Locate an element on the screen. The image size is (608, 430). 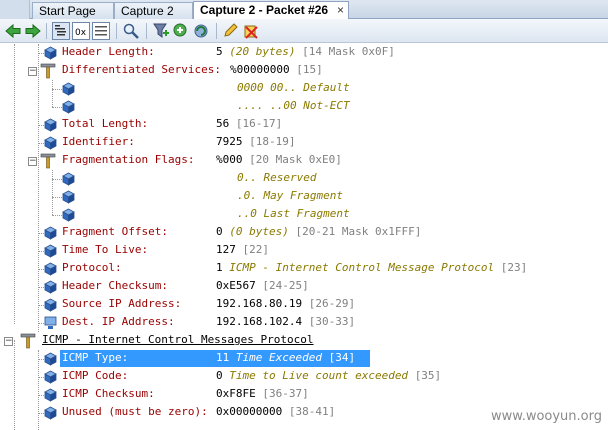
tab-capture-2-packet-26: Capture 2 - Packet #26 × is located at coordinates (271, 10).